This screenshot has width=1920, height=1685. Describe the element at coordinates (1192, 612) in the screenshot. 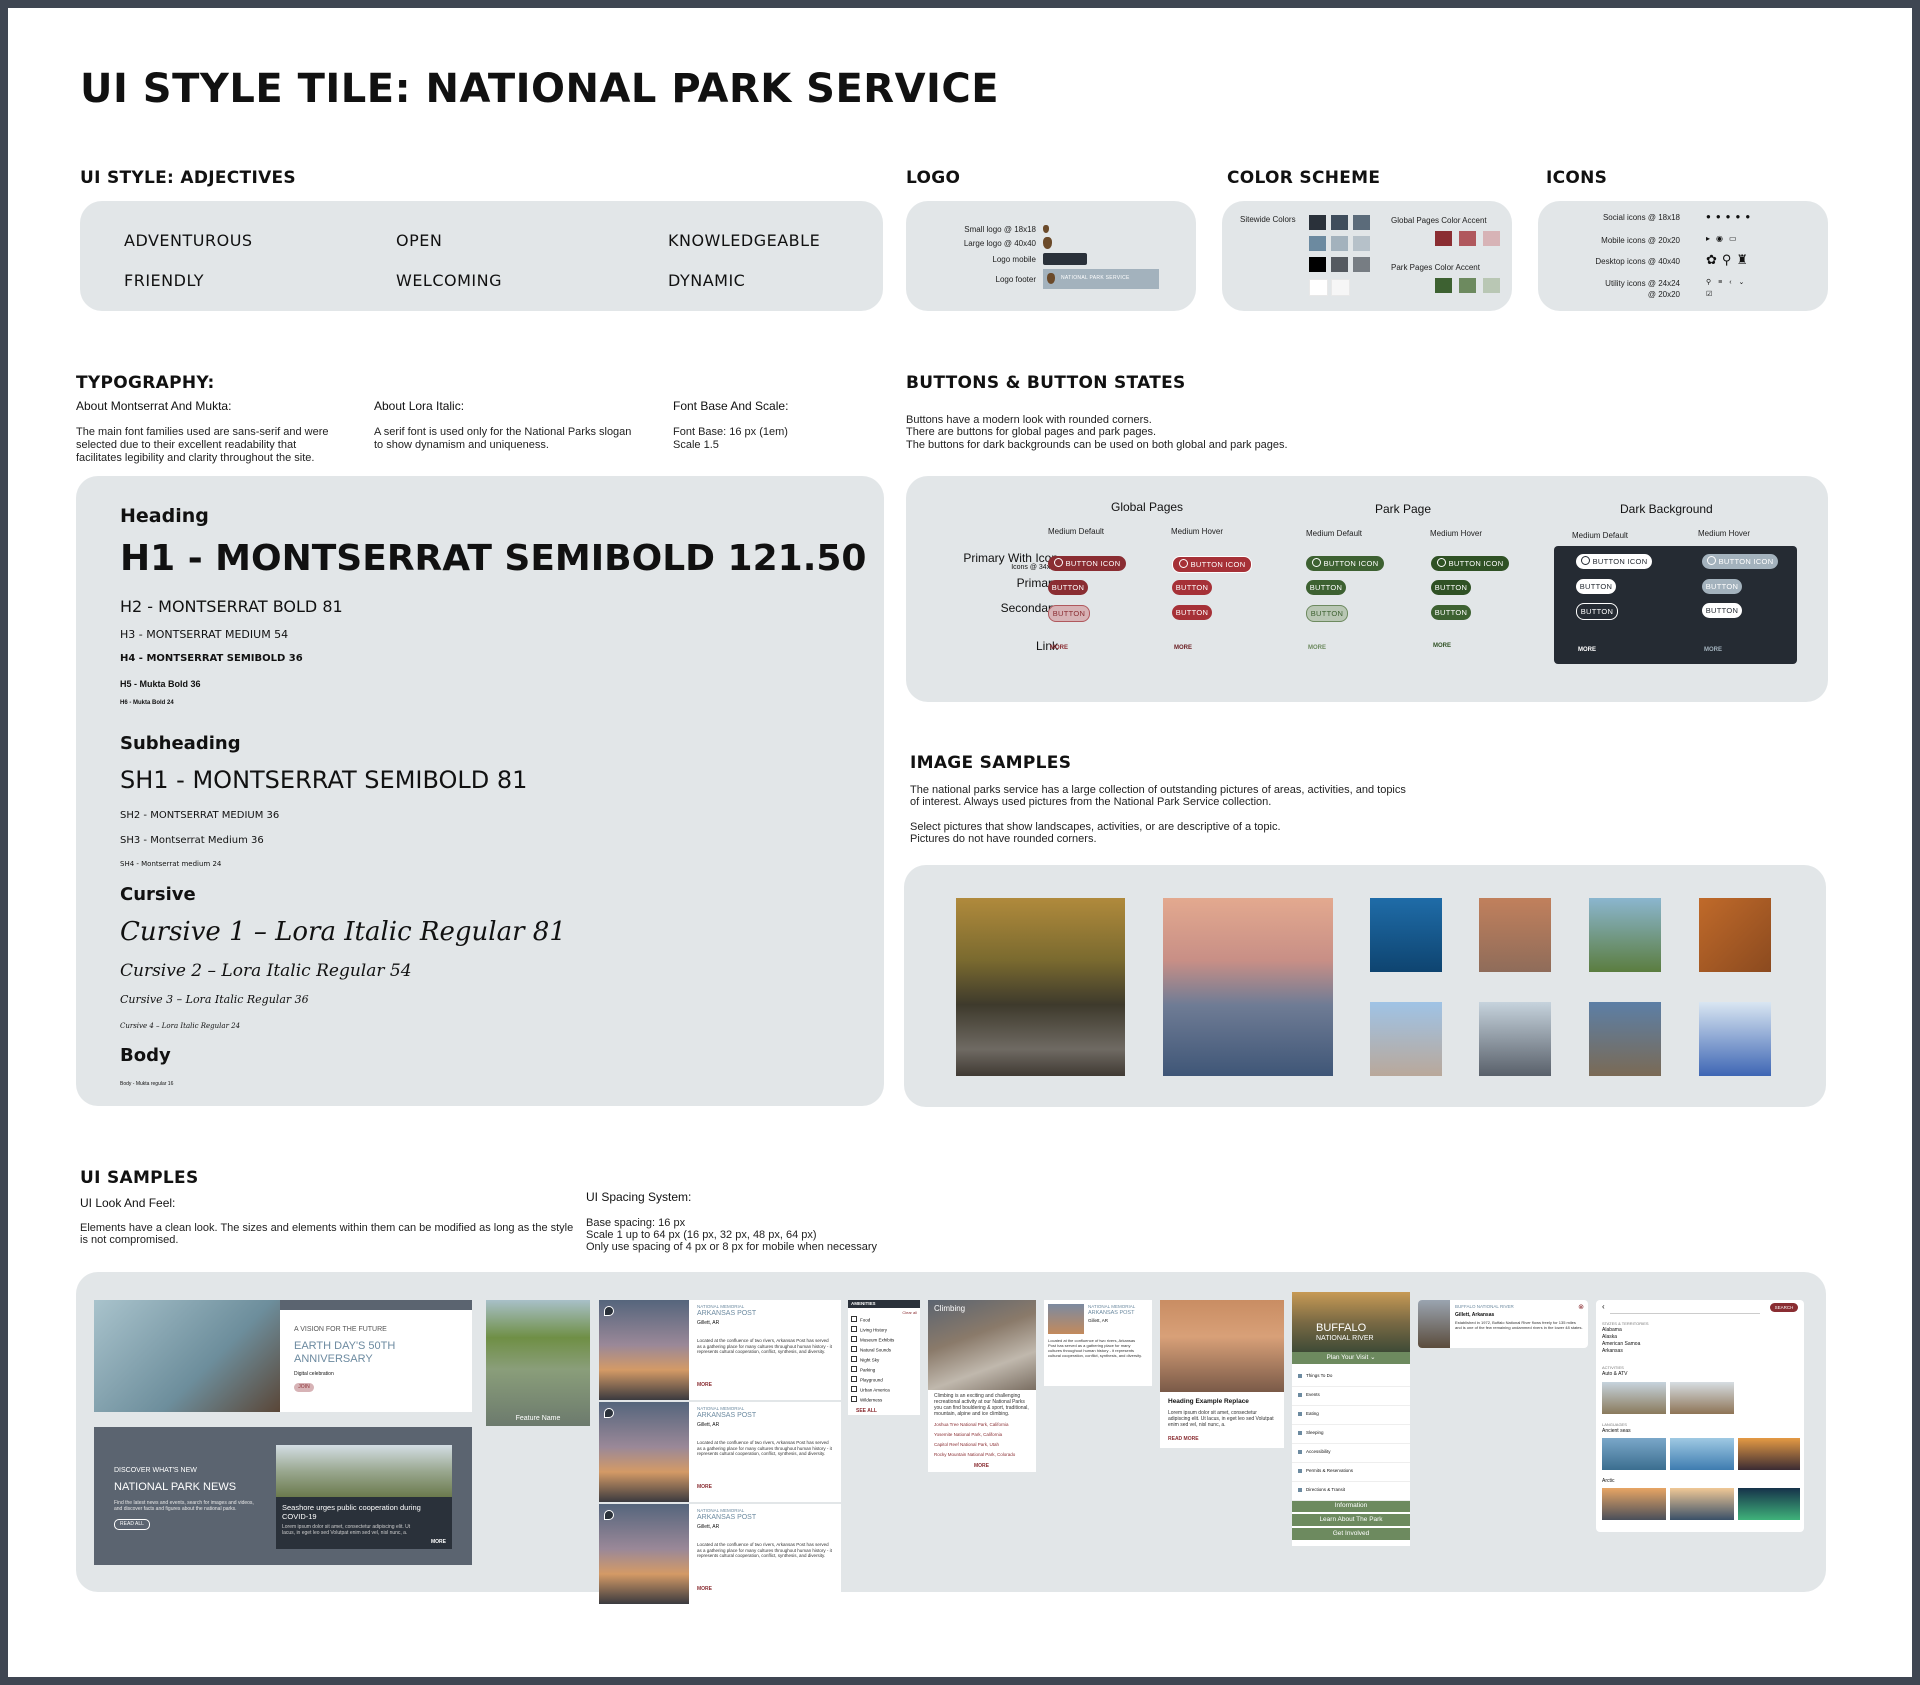

I see `secondary-button-hover: BUTTON` at that location.